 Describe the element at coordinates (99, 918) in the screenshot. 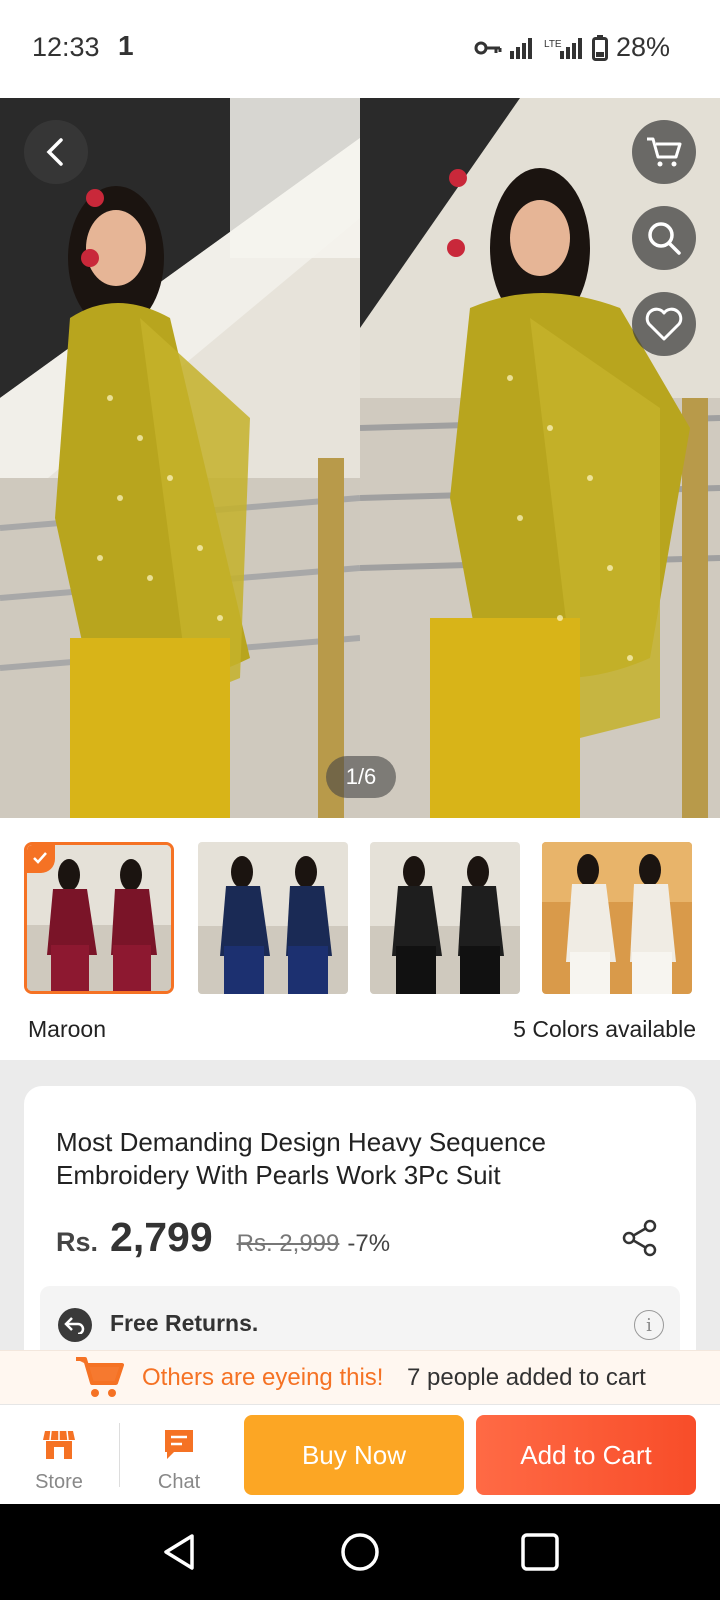

I see `variant-thumb-maroon` at that location.